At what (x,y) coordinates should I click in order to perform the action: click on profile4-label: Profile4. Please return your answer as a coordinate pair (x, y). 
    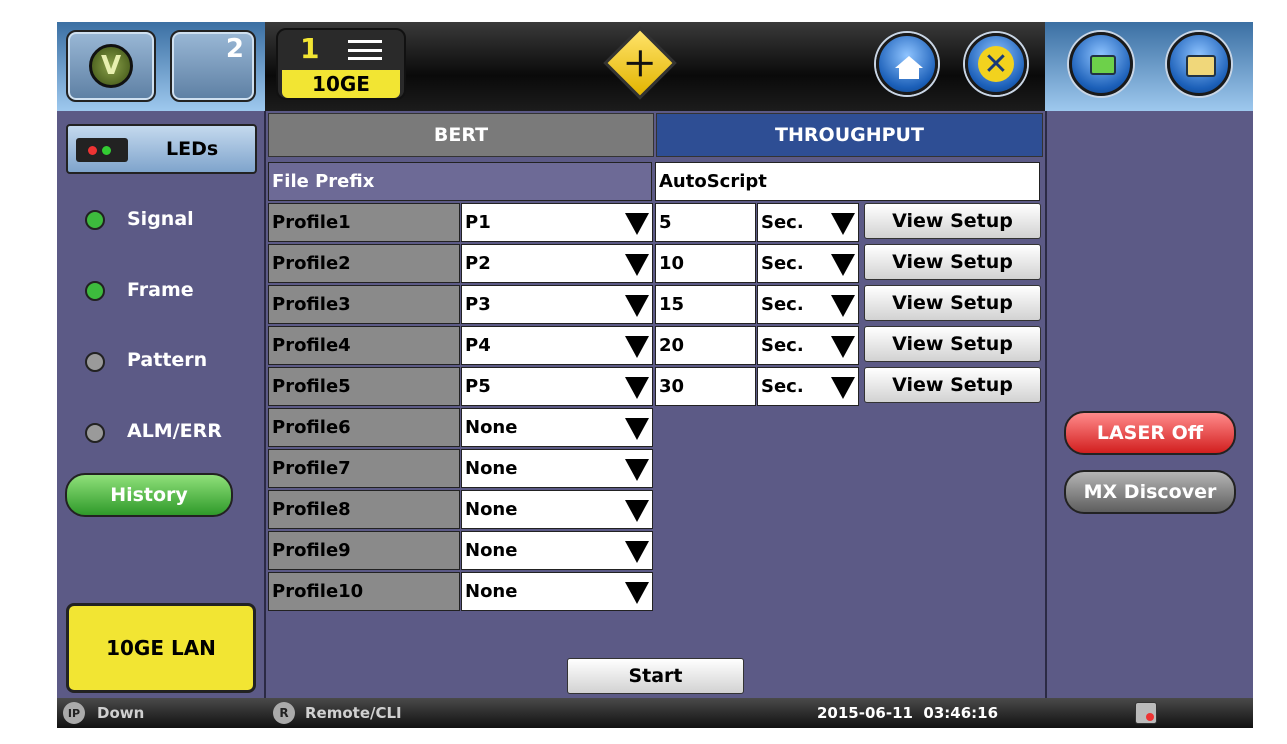
    Looking at the image, I should click on (364, 345).